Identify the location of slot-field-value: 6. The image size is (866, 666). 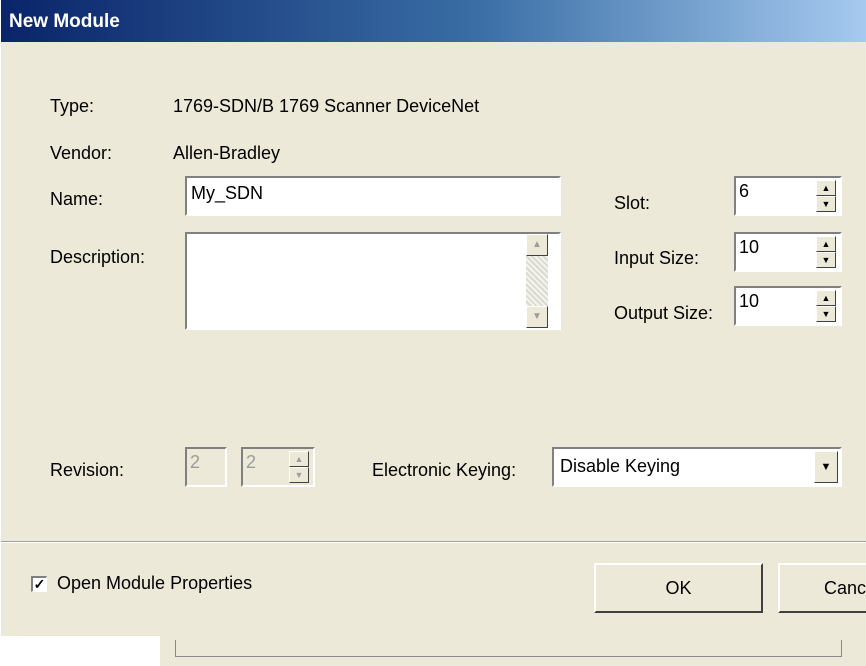
(744, 191).